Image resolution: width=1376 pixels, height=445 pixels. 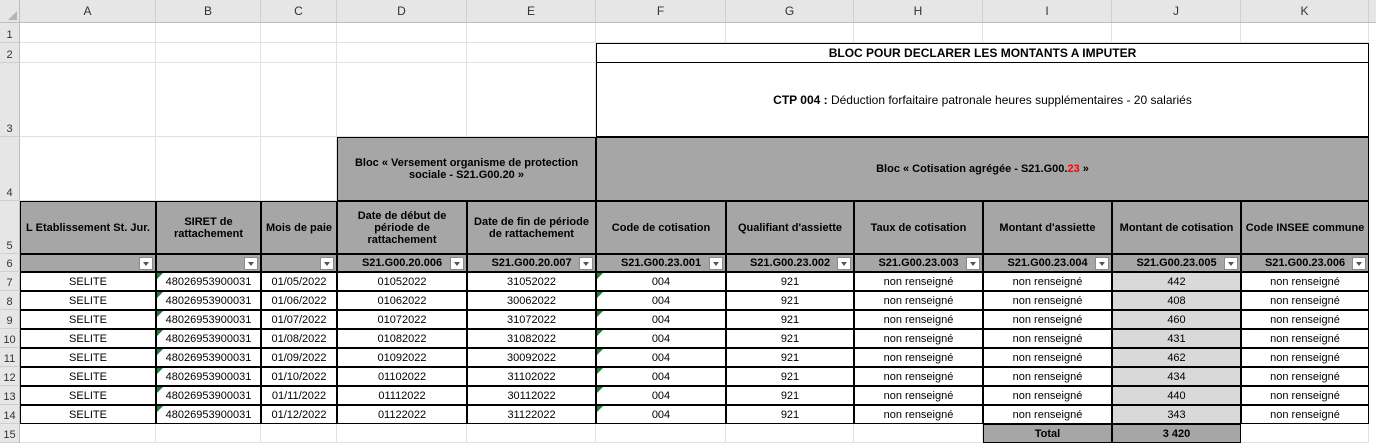 What do you see at coordinates (402, 11) in the screenshot?
I see `column-header-d: D` at bounding box center [402, 11].